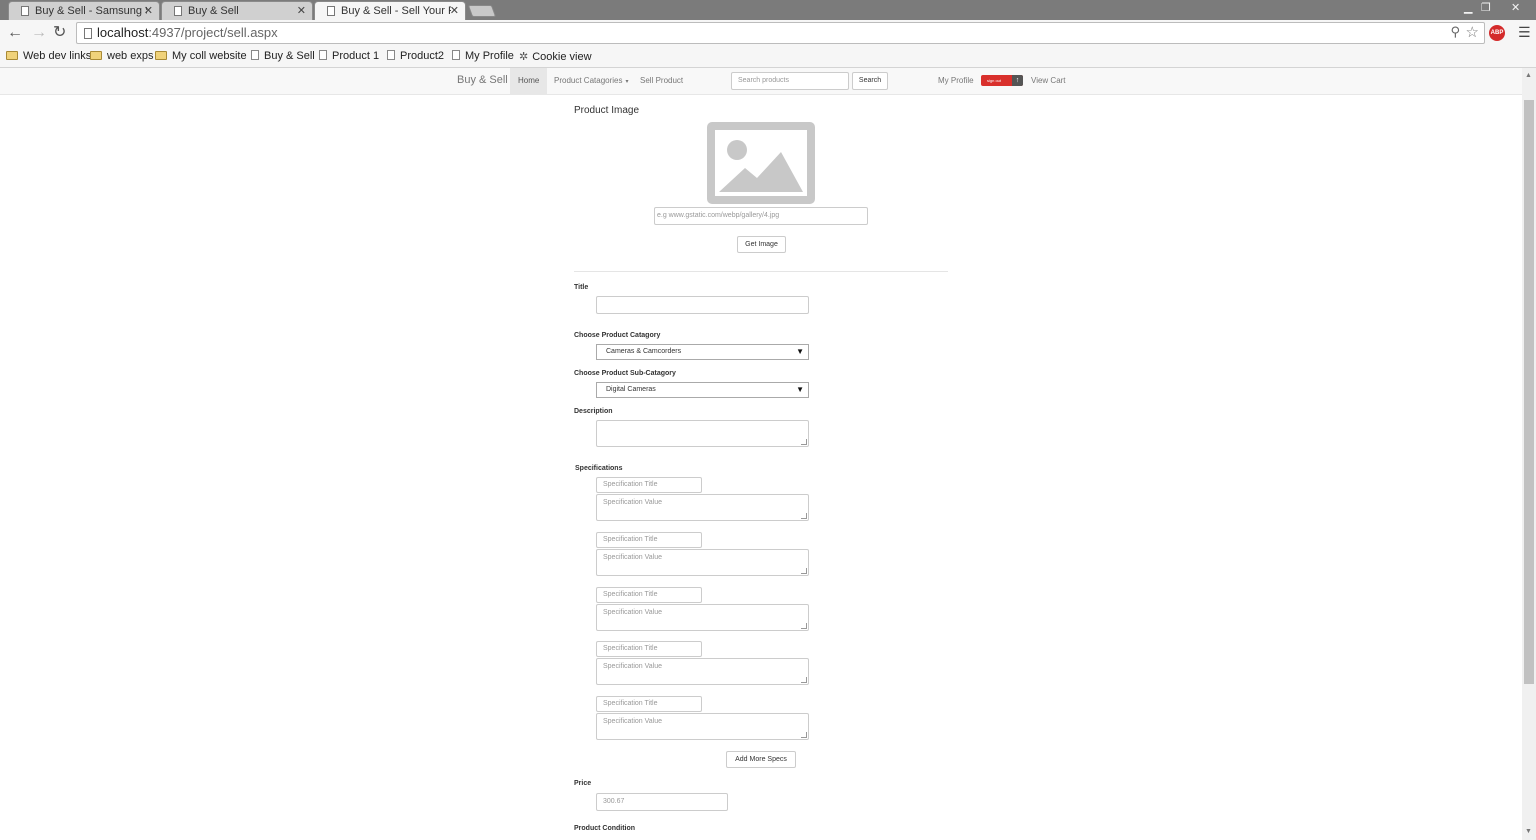 This screenshot has height=840, width=1536. Describe the element at coordinates (1529, 392) in the screenshot. I see `scrollbar-thumb` at that location.